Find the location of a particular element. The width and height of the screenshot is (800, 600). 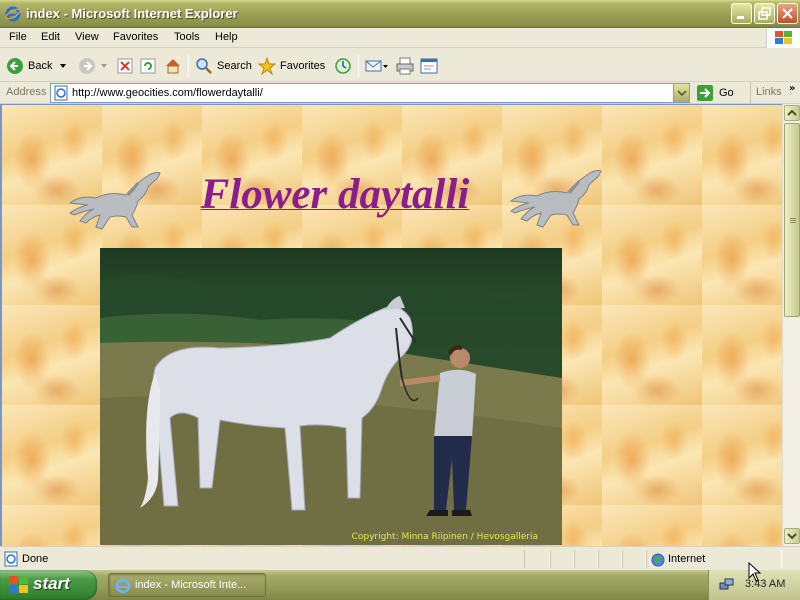

page-done-icon is located at coordinates (11, 559).